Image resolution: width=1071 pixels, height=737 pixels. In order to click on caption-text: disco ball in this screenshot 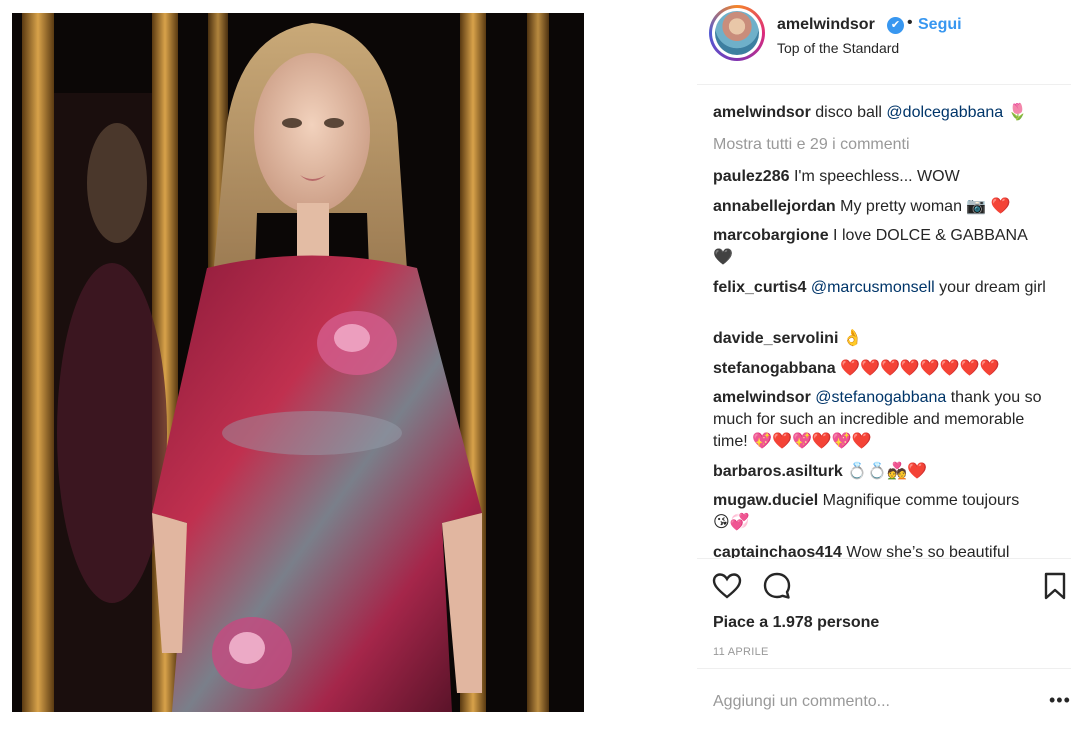, I will do `click(848, 112)`.